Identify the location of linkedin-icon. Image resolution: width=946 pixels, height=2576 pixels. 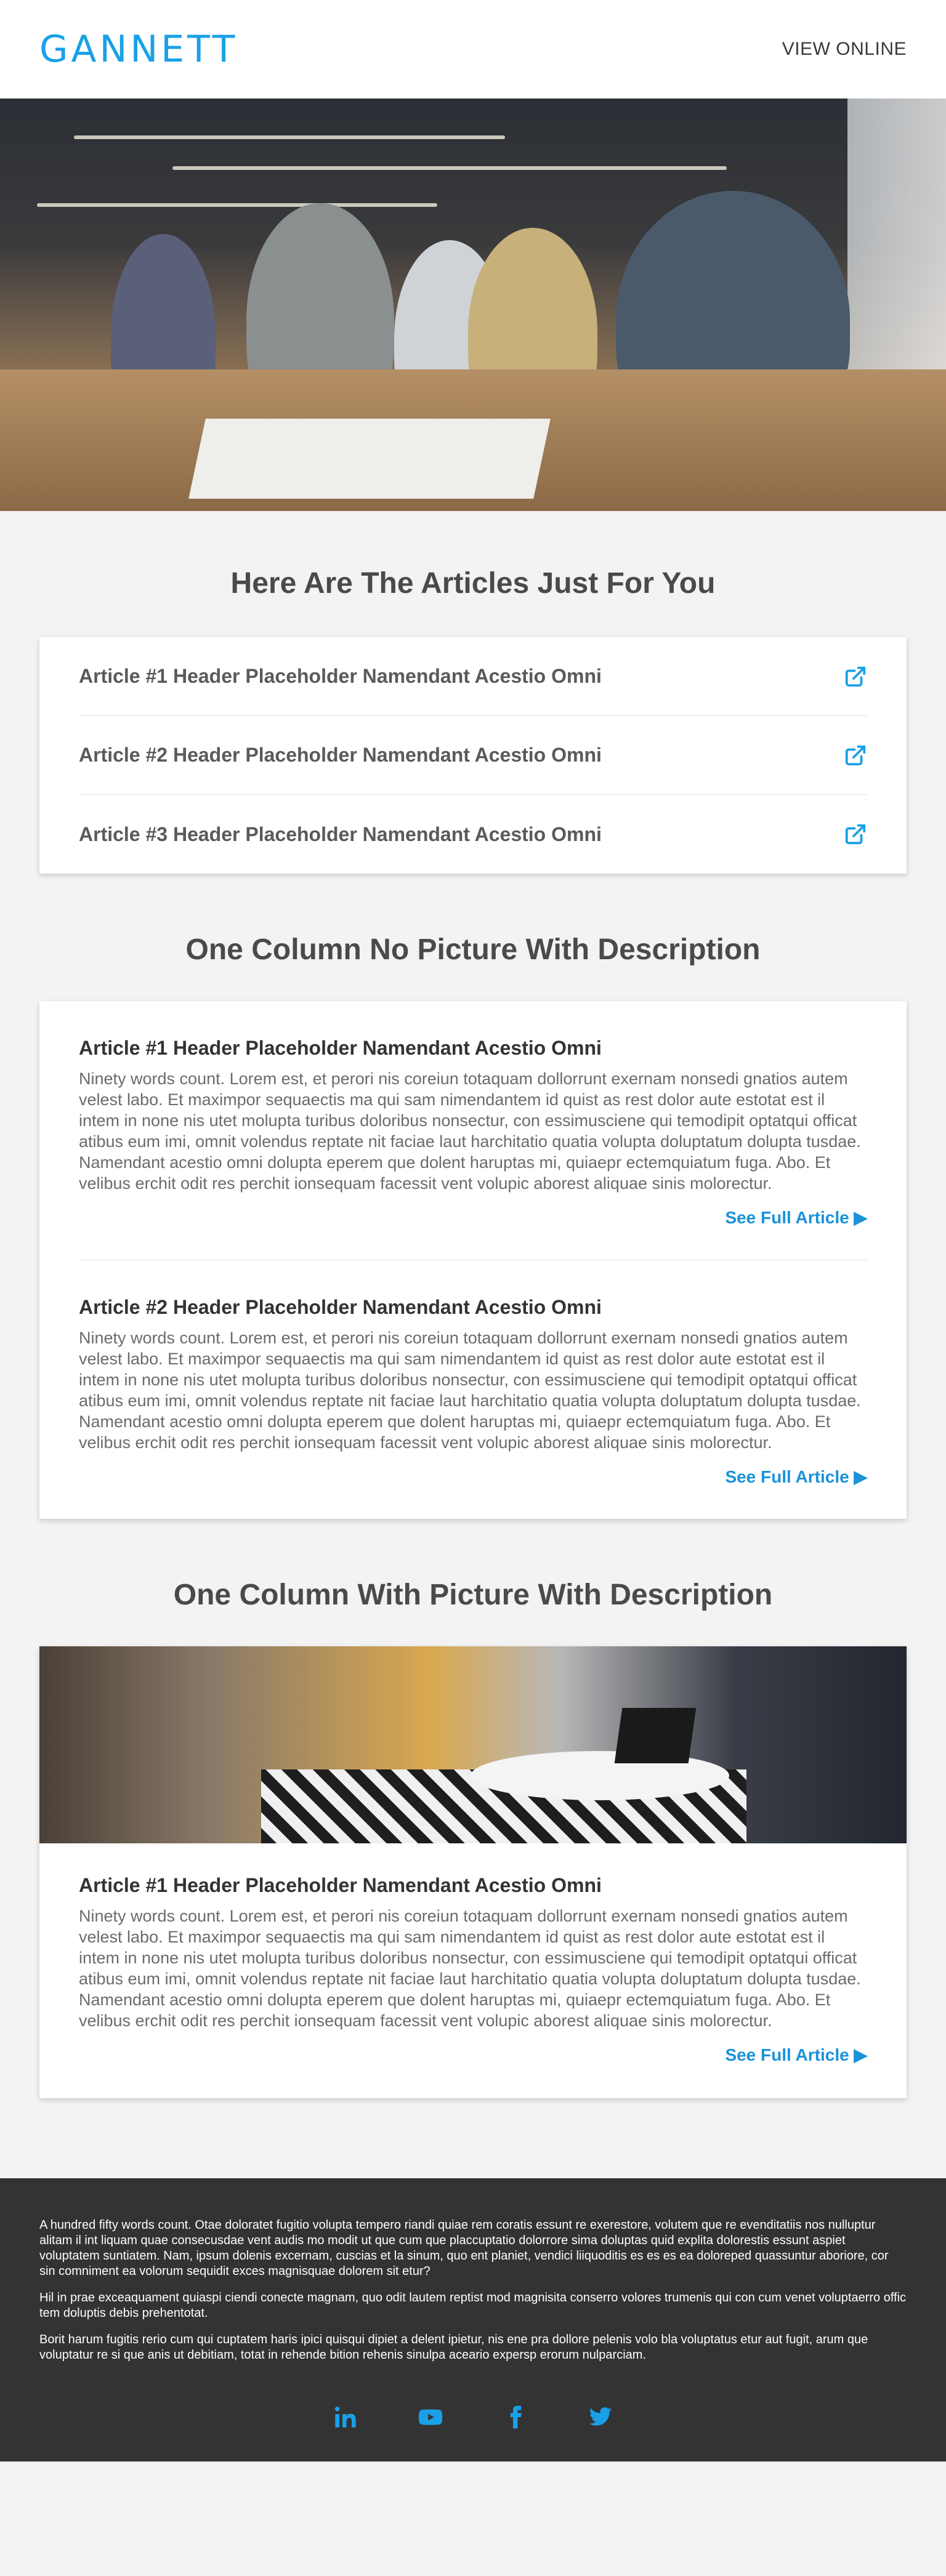
(345, 2419).